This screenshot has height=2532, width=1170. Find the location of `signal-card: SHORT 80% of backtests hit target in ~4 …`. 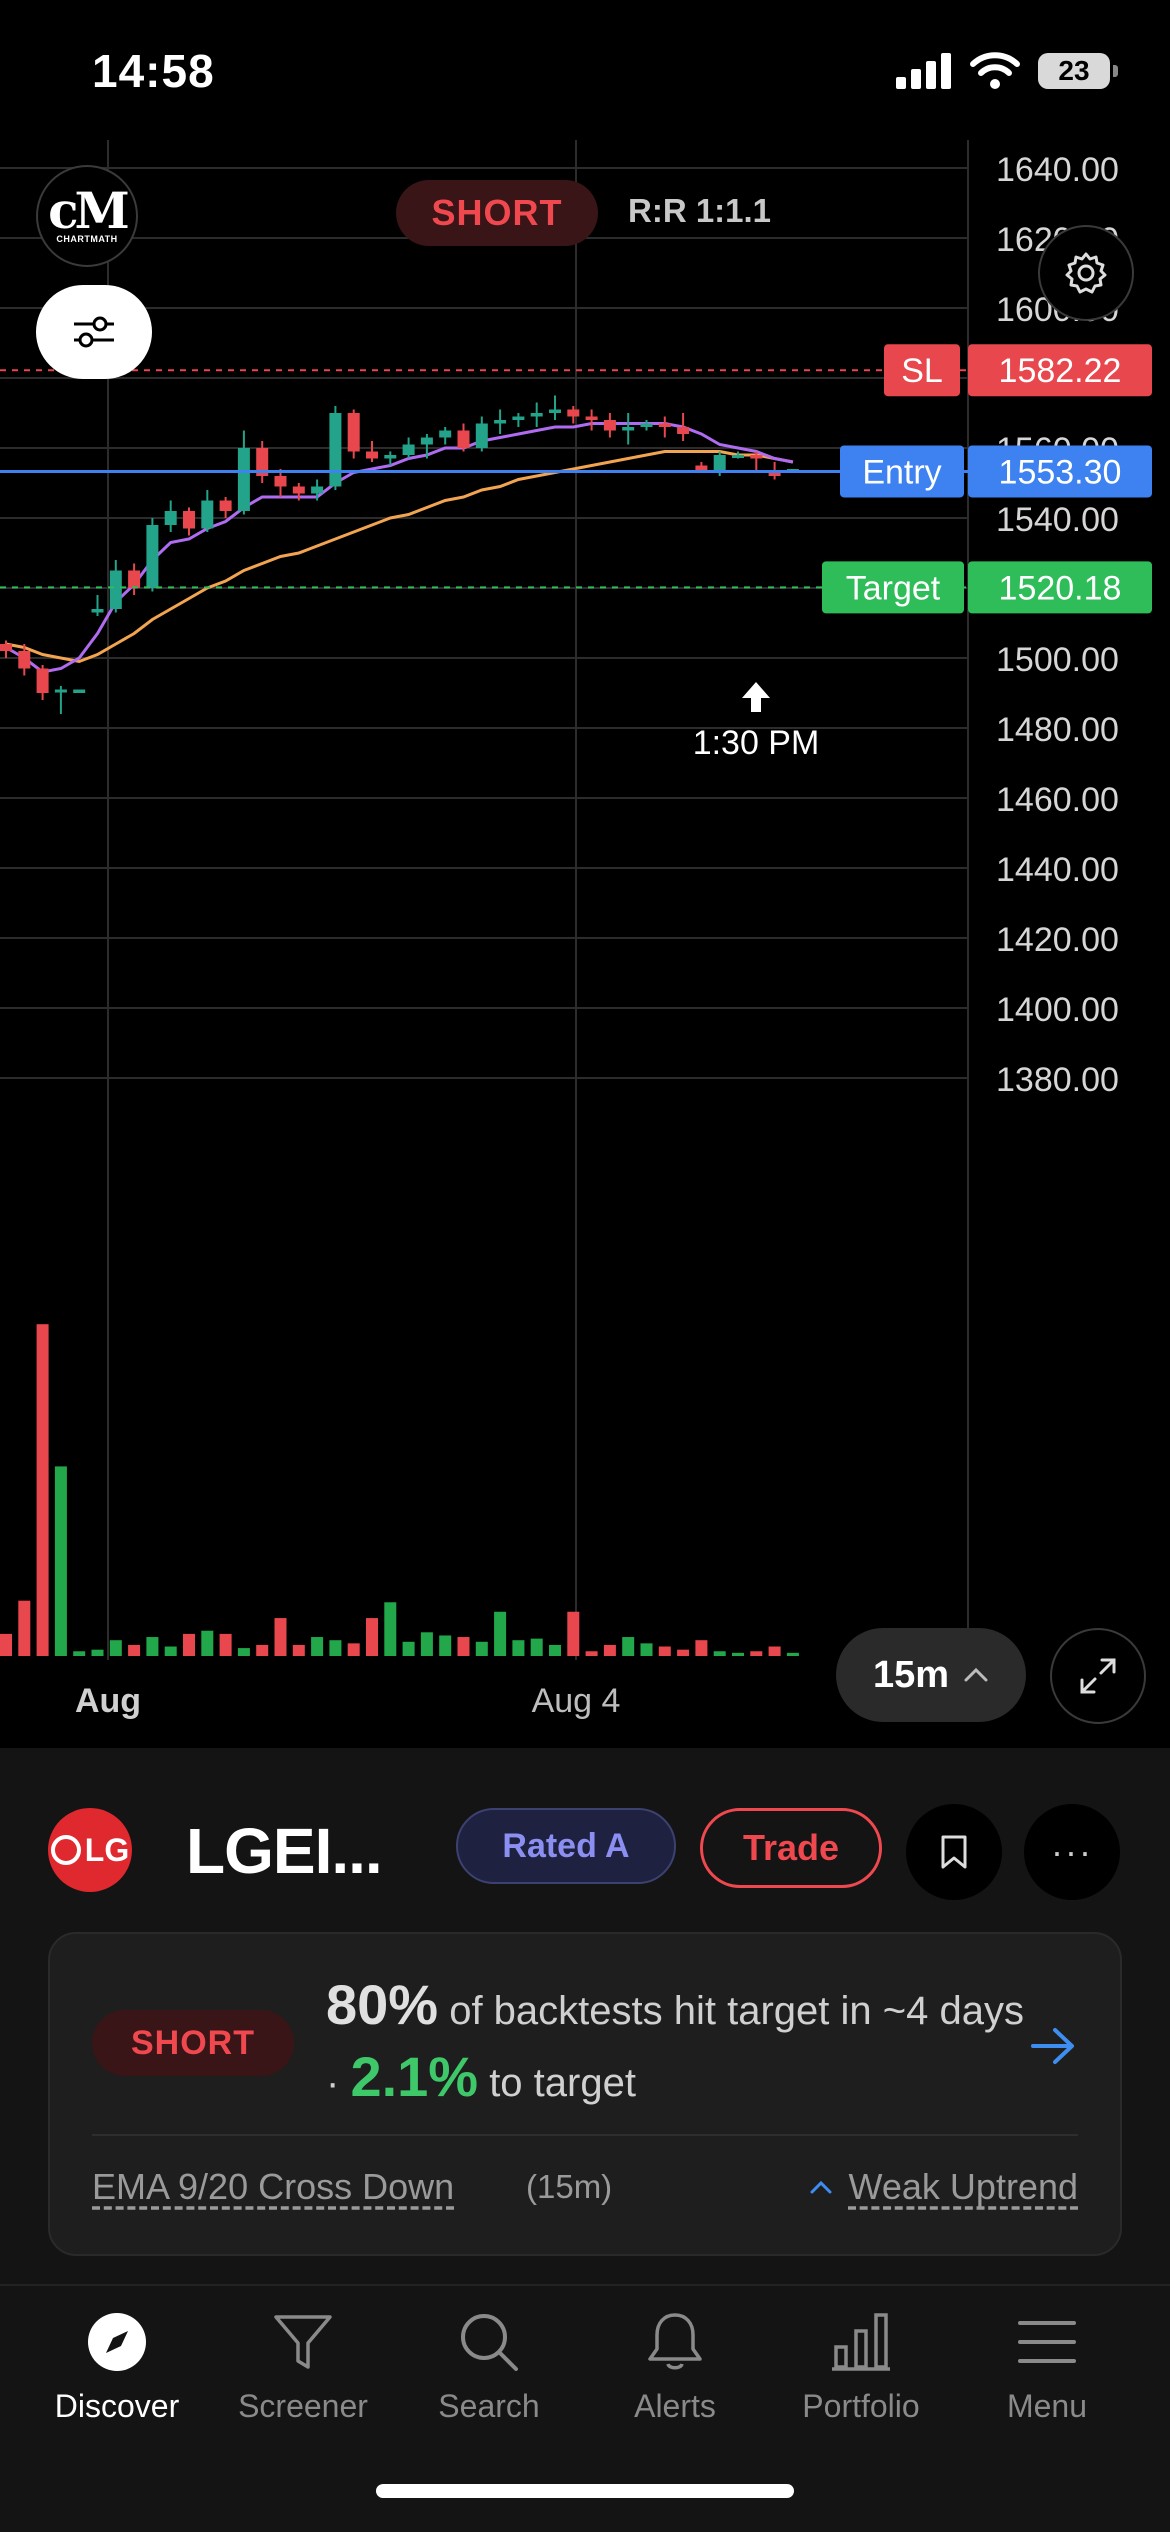

signal-card: SHORT 80% of backtests hit target in ~4 … is located at coordinates (585, 2094).